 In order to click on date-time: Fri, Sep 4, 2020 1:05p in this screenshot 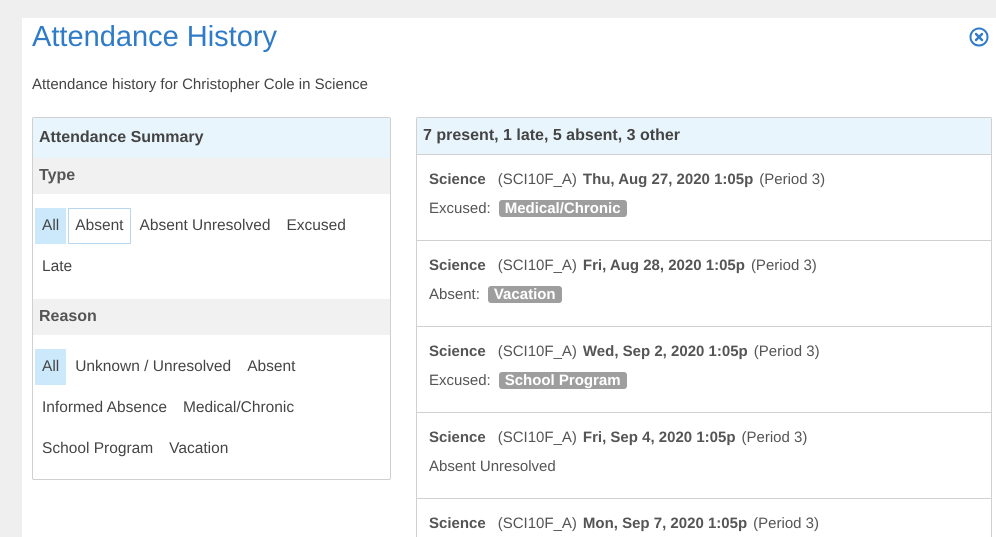, I will do `click(659, 438)`.